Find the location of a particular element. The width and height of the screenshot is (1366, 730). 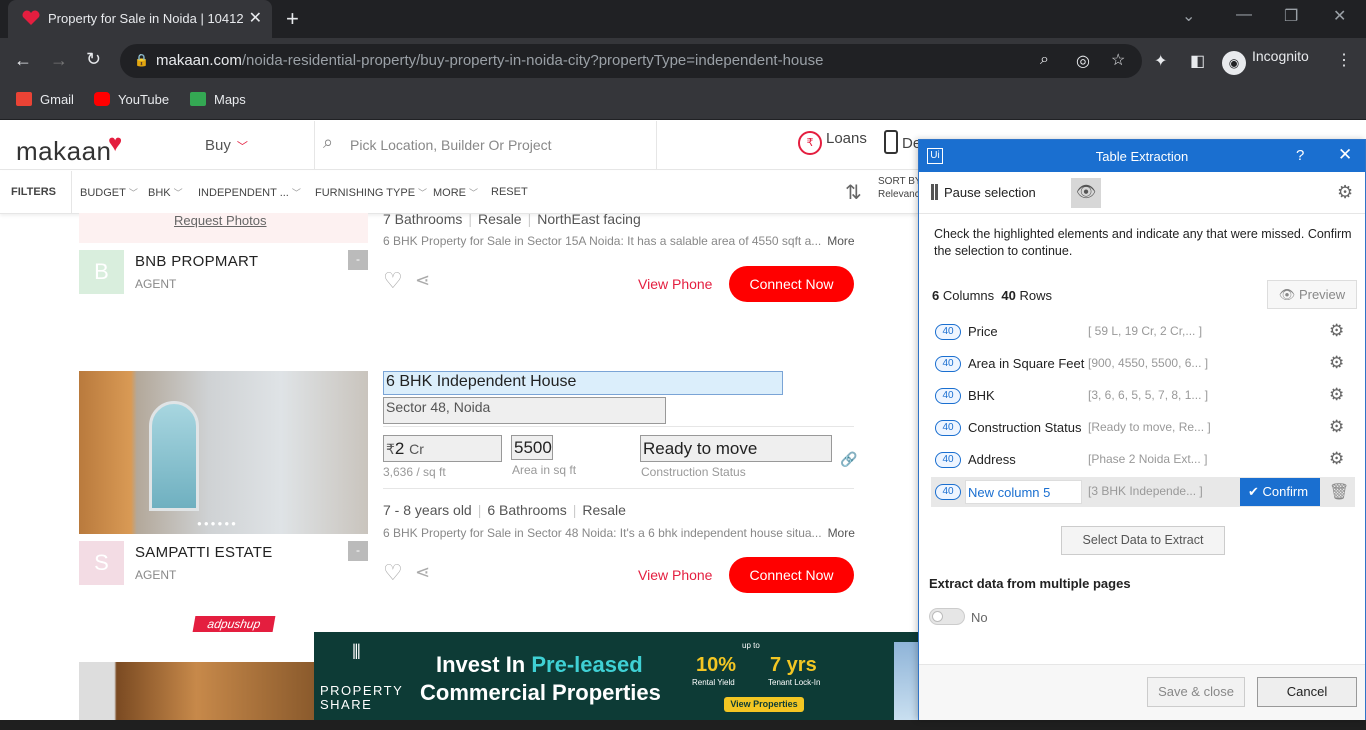

filter-furnishing: FURNISHING TYPE ﹀ is located at coordinates (371, 192).